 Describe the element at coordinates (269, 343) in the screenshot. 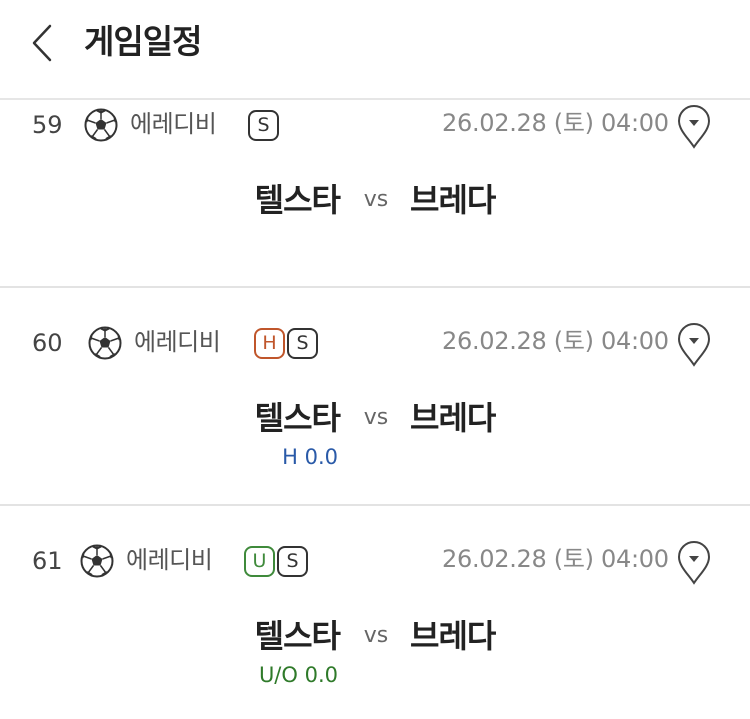

I see `badge-h: H` at that location.